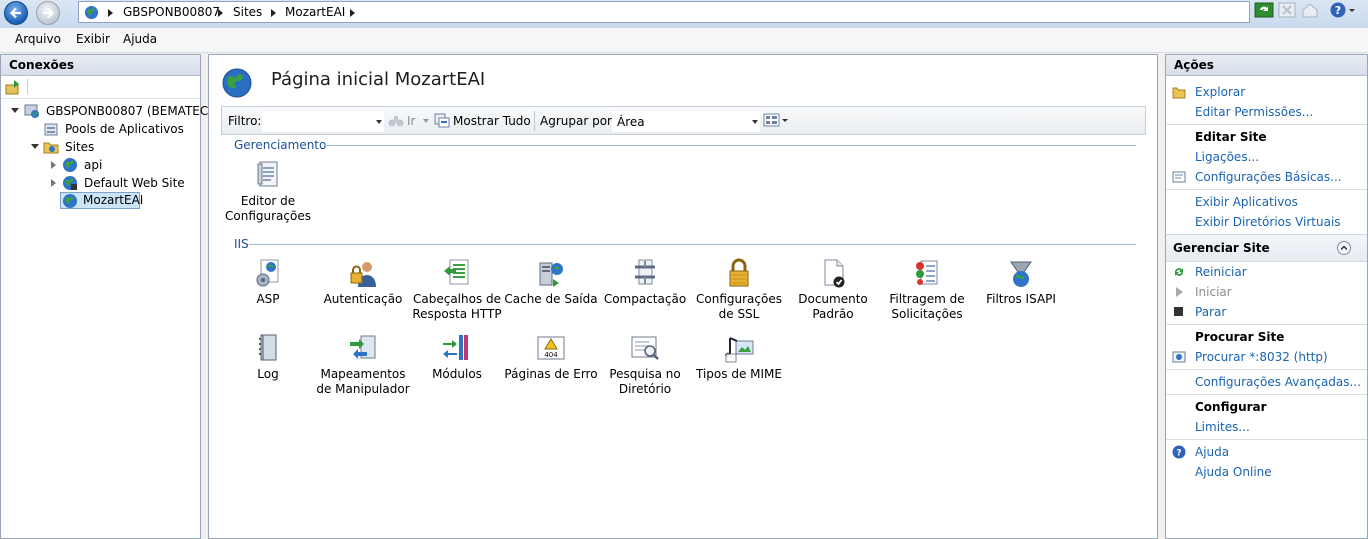 The height and width of the screenshot is (539, 1368). I want to click on forward-button, so click(48, 13).